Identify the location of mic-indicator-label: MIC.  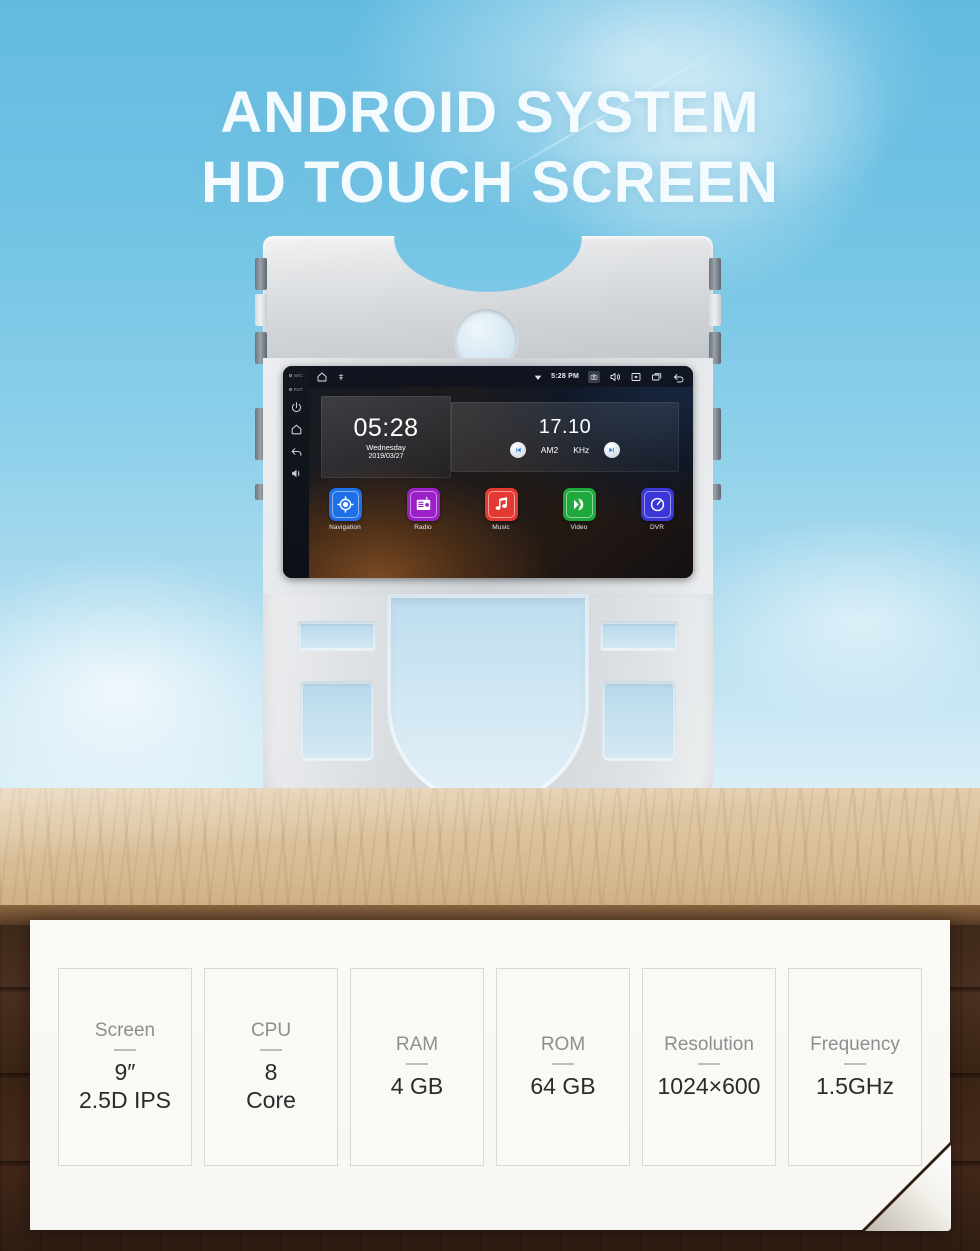
(298, 375).